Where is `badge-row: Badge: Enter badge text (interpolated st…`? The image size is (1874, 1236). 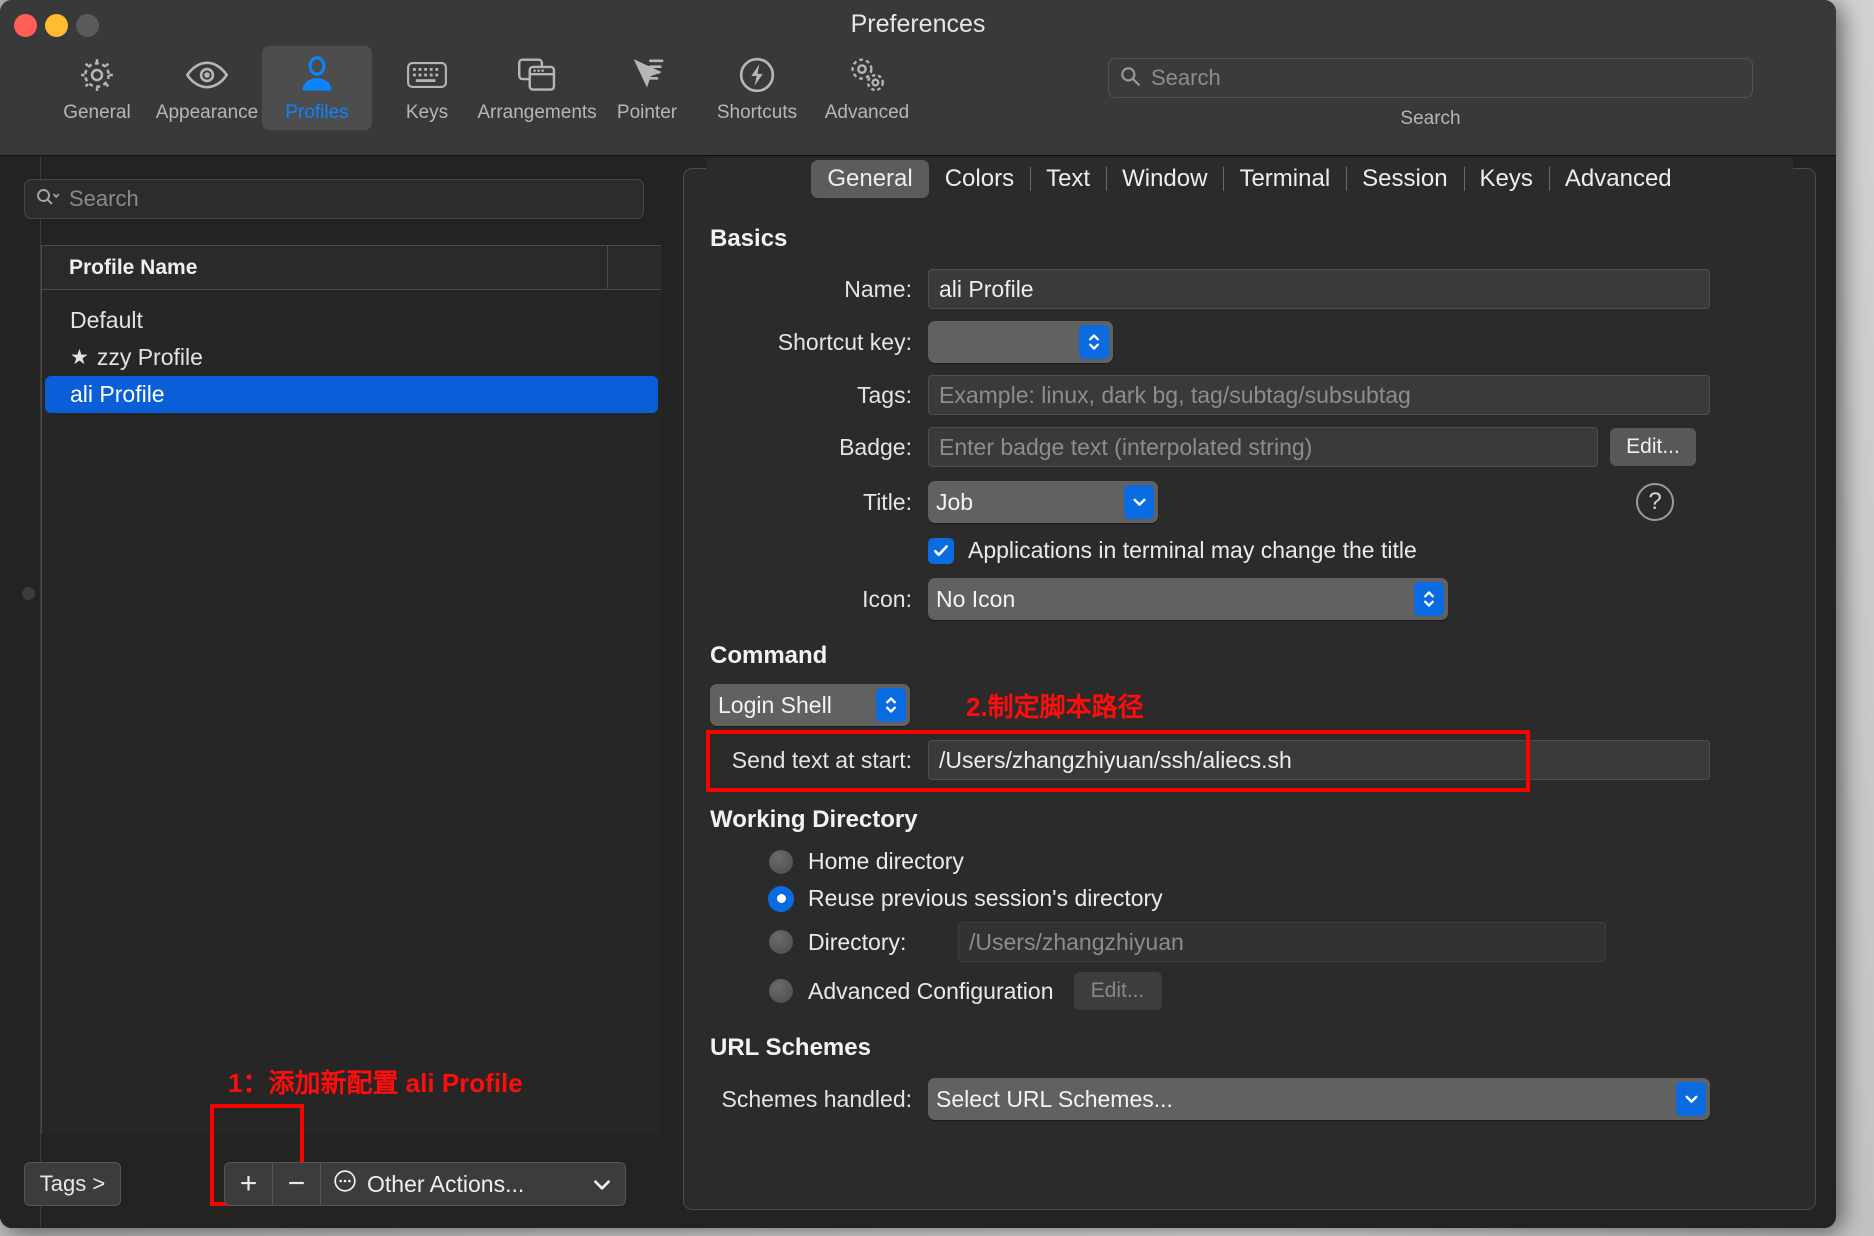
badge-row: Badge: Enter badge text (interpolated st… is located at coordinates (1249, 447).